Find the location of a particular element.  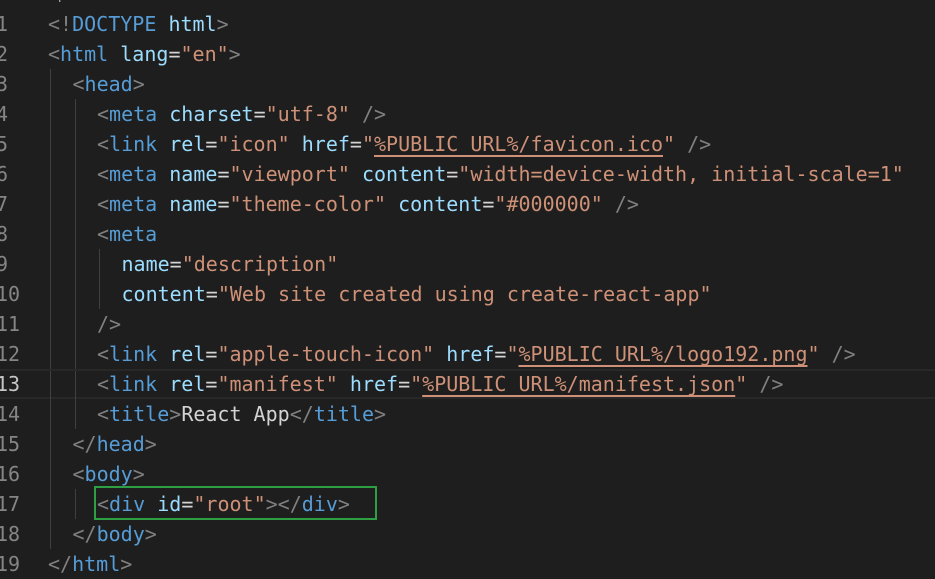

code-line: 1 <!DOCTYPE html> is located at coordinates (467, 24).